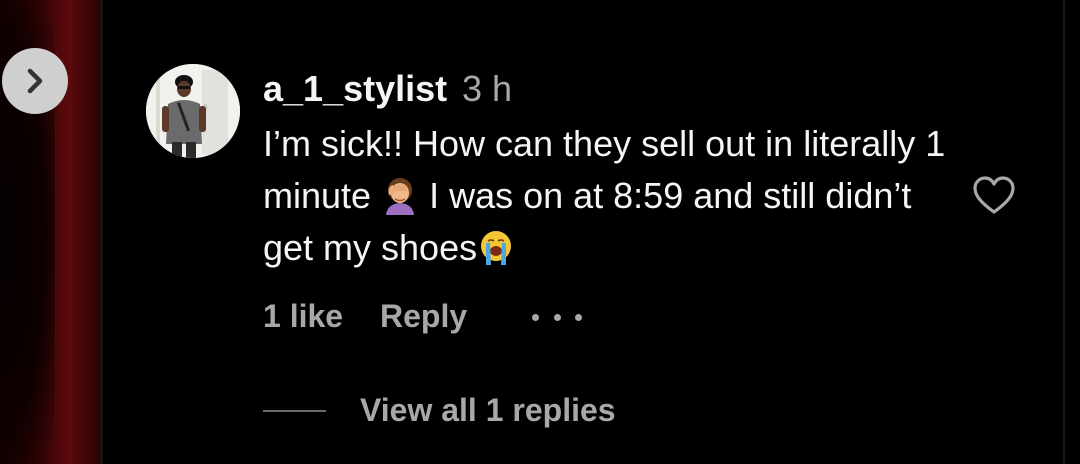 This screenshot has height=464, width=1080. What do you see at coordinates (400, 196) in the screenshot?
I see `face-palm-emoji-icon` at bounding box center [400, 196].